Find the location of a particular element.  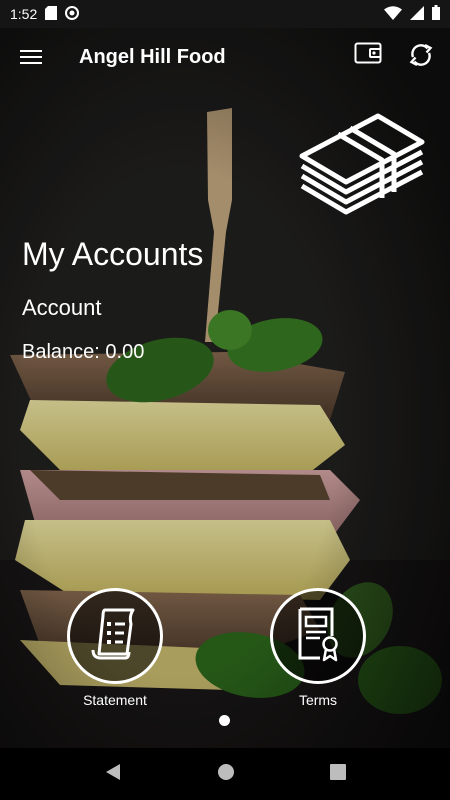

receipt-icon is located at coordinates (115, 636).